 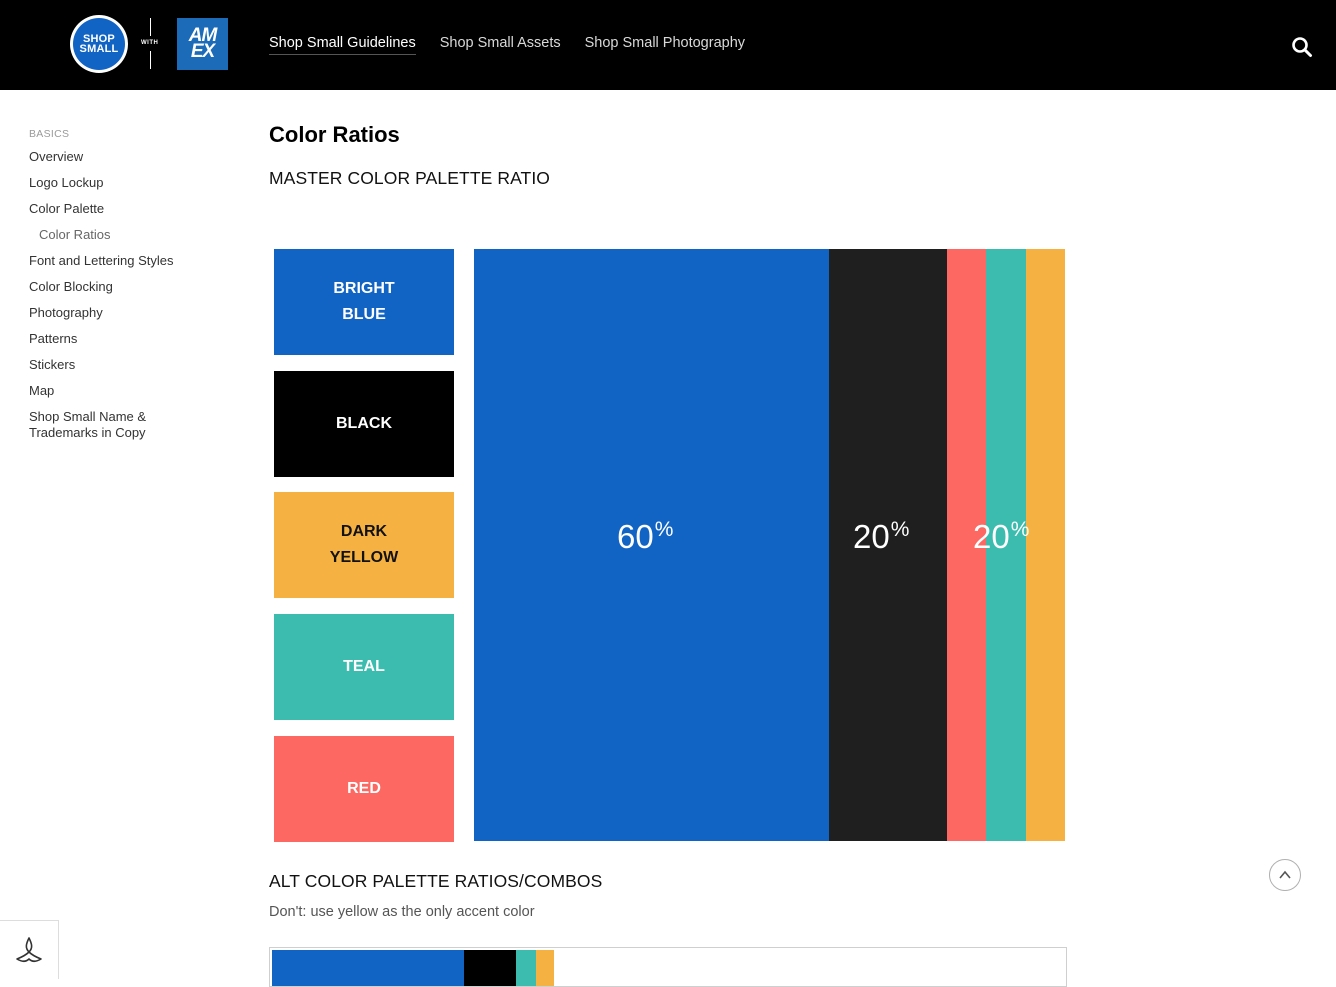 What do you see at coordinates (544, 968) in the screenshot?
I see `alt-segment-dark-yellow` at bounding box center [544, 968].